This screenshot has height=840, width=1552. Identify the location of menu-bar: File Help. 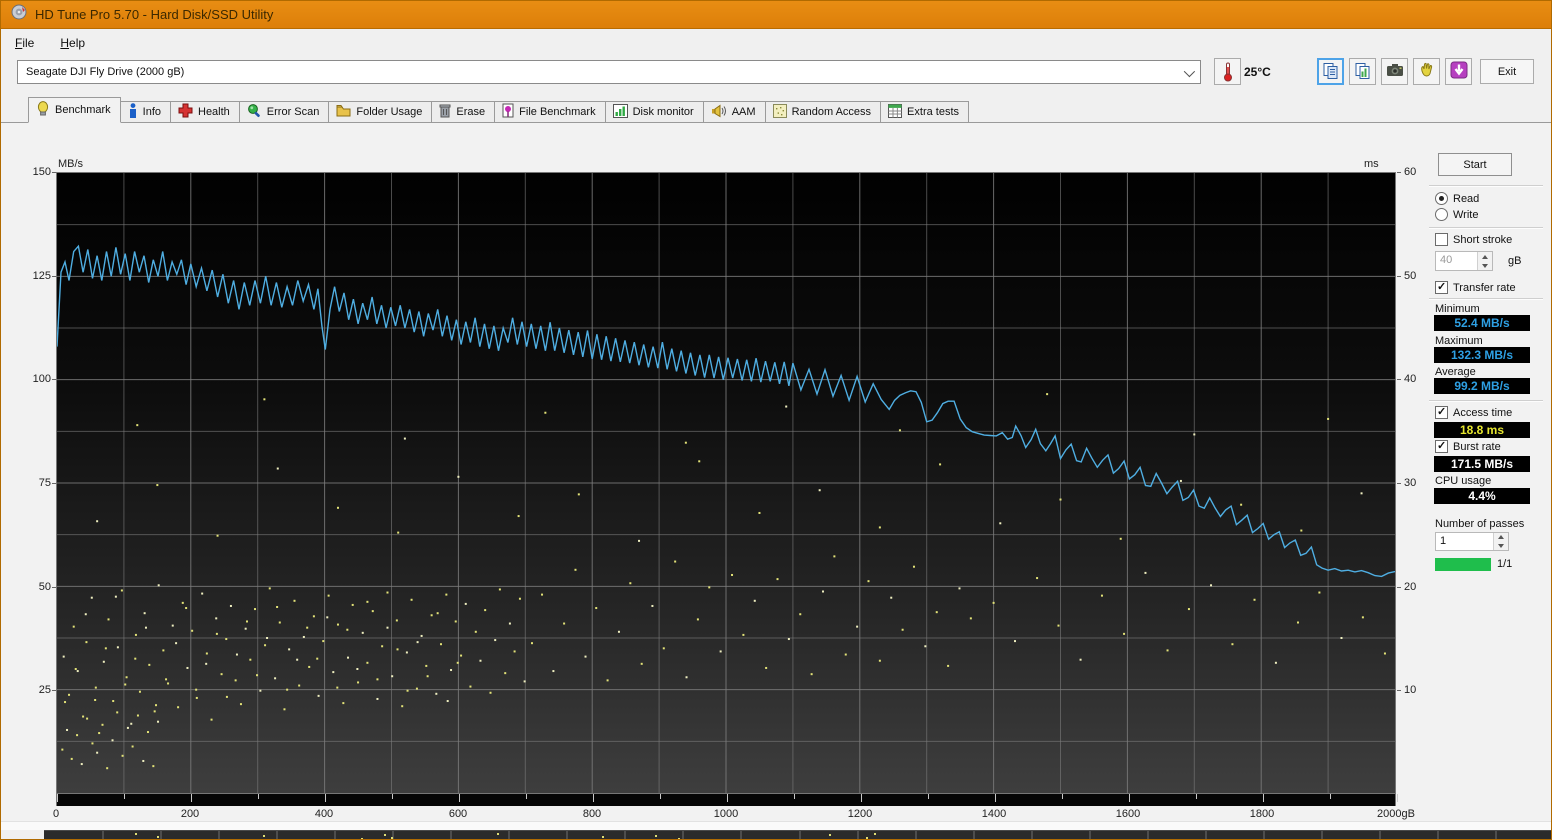
(776, 42).